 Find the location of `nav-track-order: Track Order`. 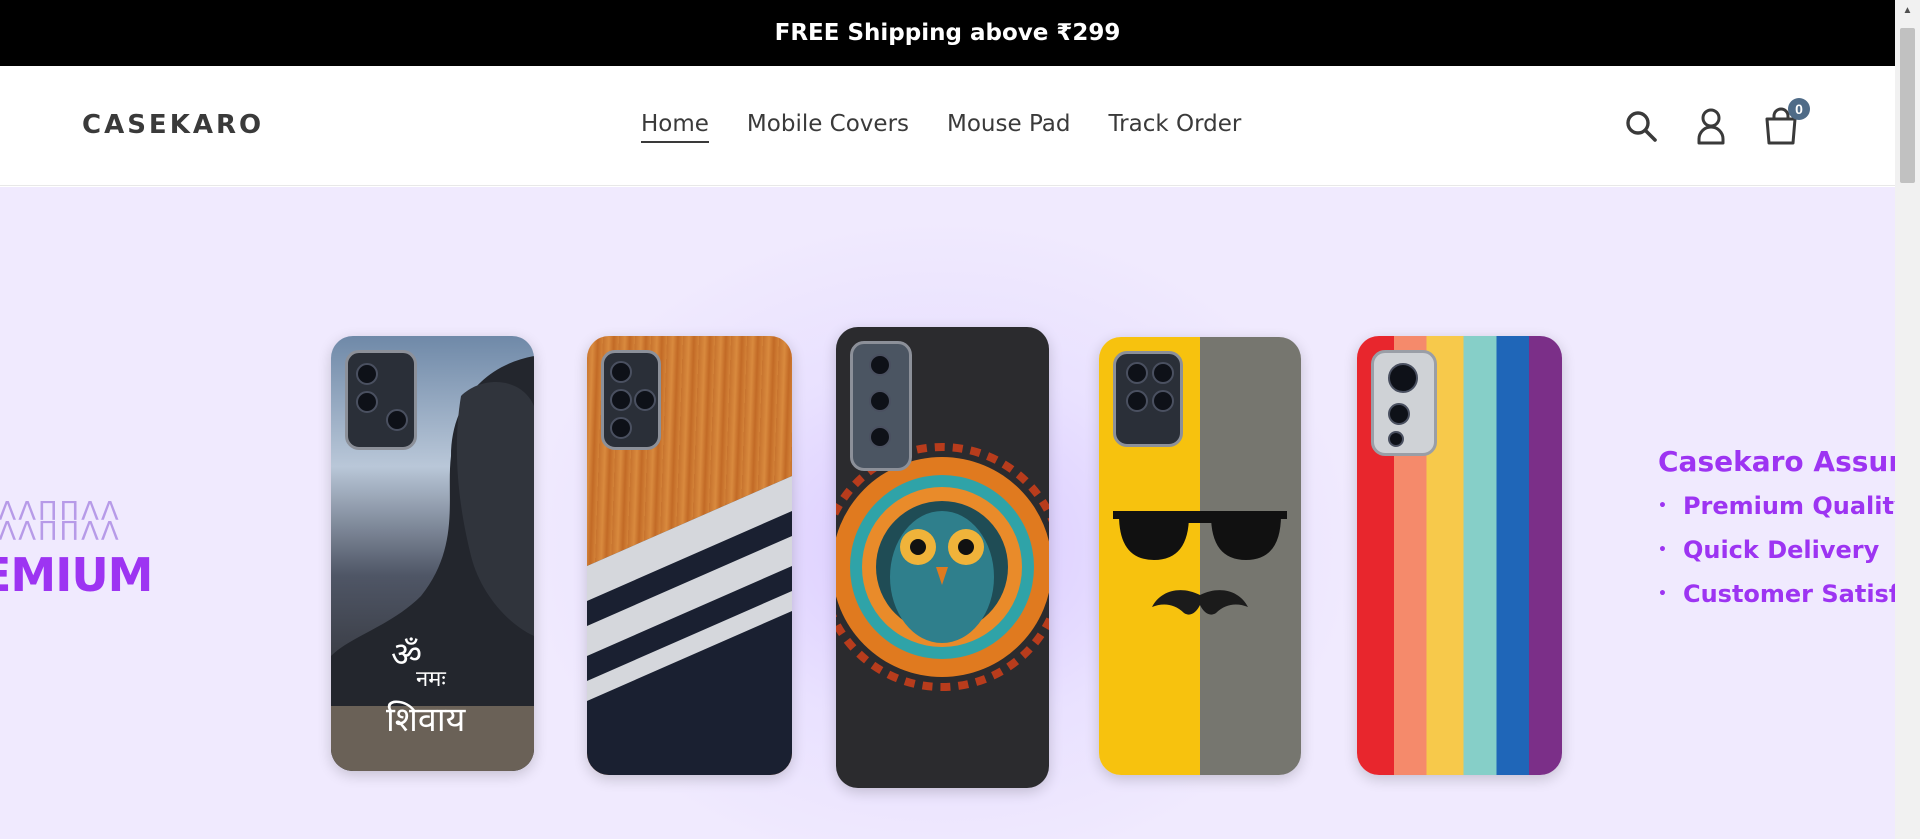

nav-track-order: Track Order is located at coordinates (1174, 127).